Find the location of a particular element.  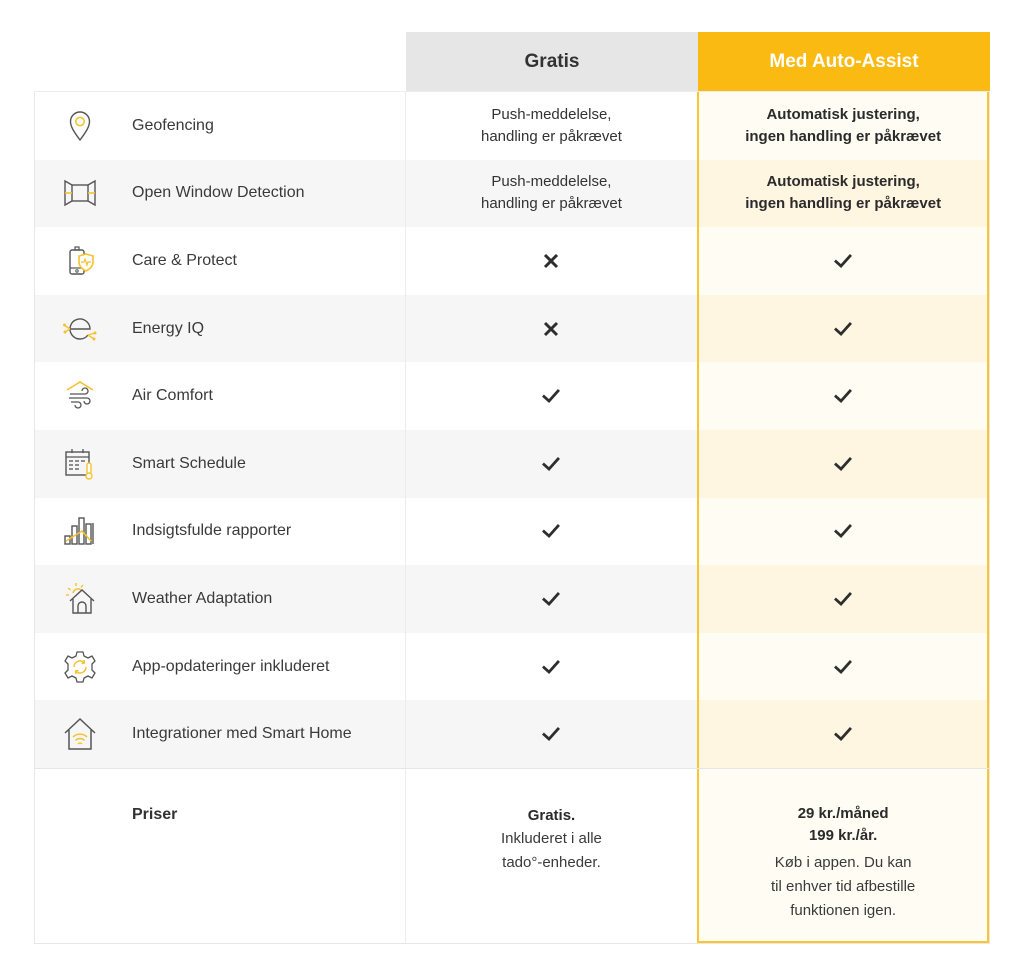

column-header-auto-assist: Med Auto-Assist is located at coordinates (844, 61).